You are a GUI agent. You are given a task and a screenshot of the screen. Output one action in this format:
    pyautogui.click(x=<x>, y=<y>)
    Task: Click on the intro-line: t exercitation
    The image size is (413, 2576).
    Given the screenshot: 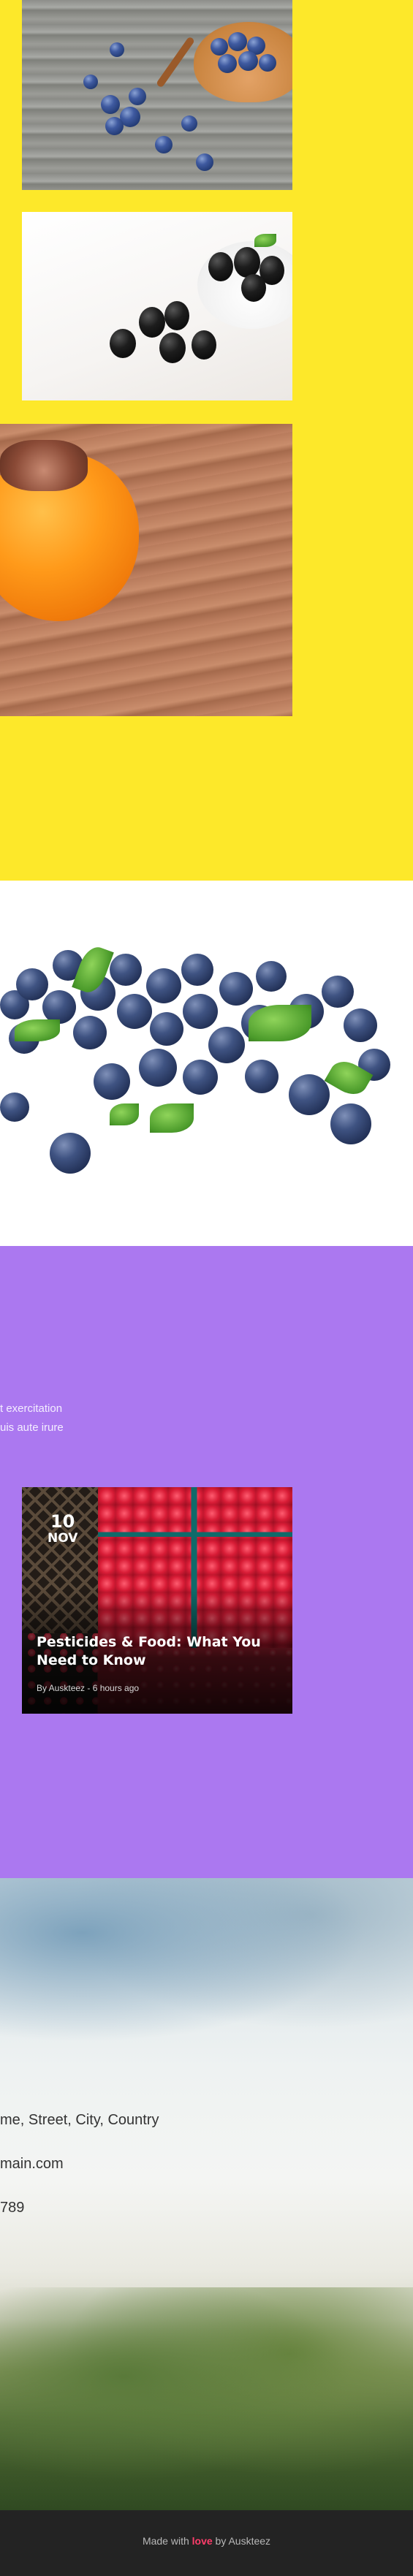 What is the action you would take?
    pyautogui.click(x=31, y=1408)
    